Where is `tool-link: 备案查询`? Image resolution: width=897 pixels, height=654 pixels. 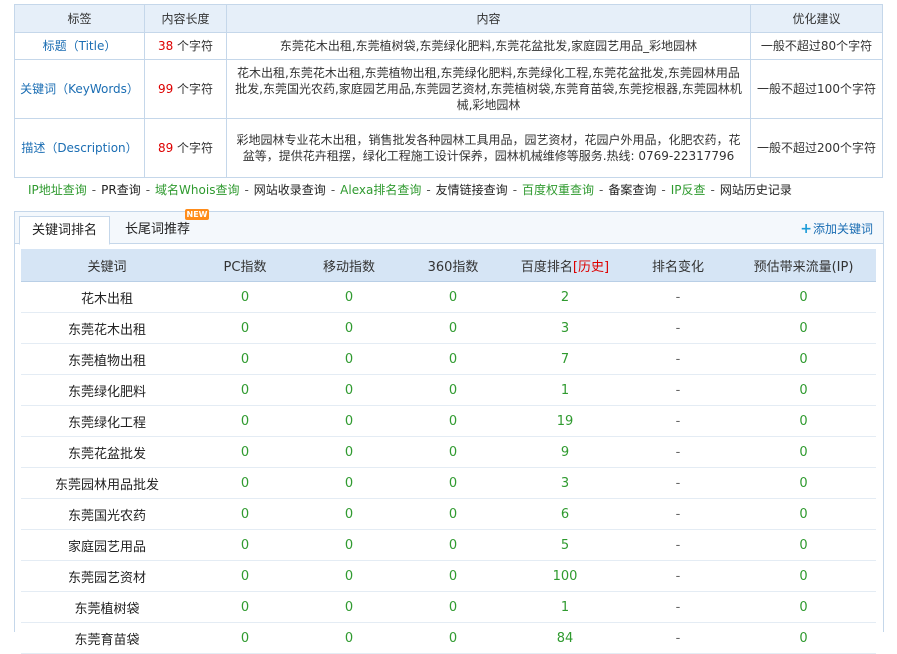
tool-link: 备案查询 is located at coordinates (632, 190).